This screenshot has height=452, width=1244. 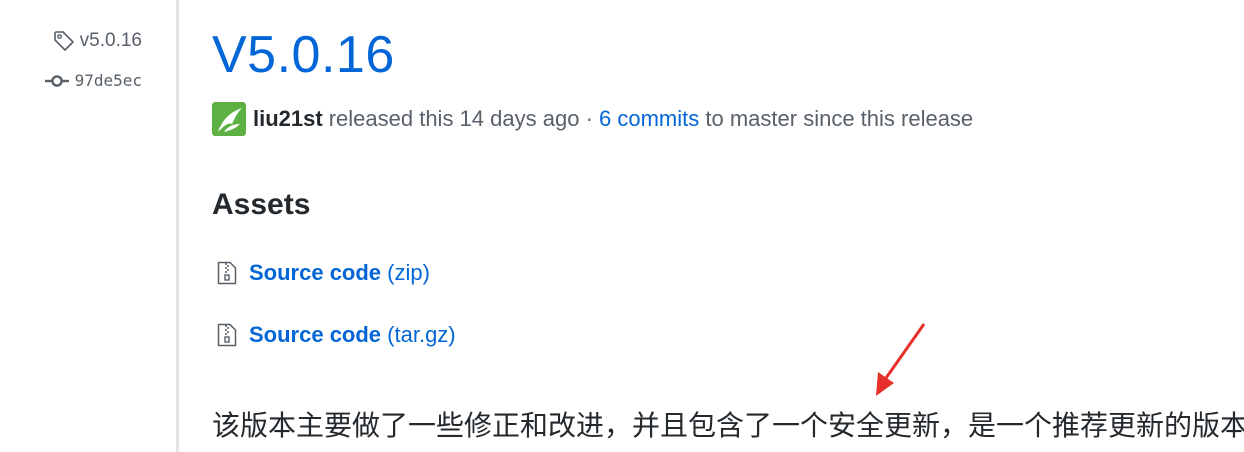 I want to click on asset-ext: (tar.gz), so click(x=421, y=334).